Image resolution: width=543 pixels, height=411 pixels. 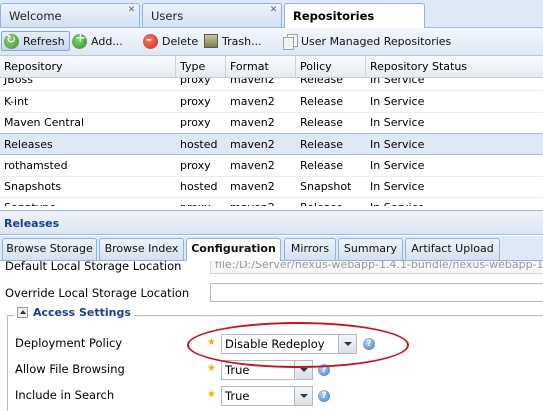 I want to click on access-settings-legend: Access Settings, so click(x=74, y=312).